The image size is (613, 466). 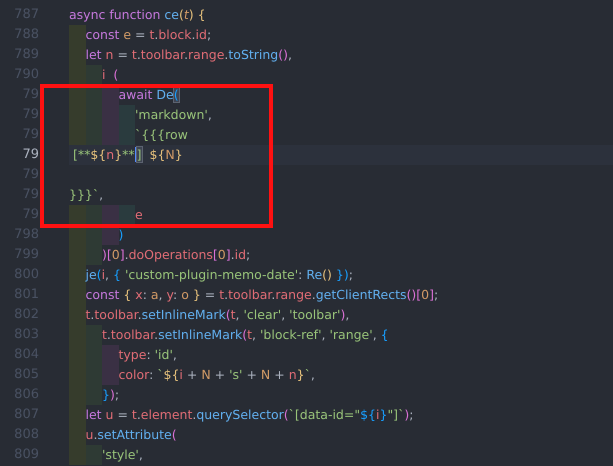 I want to click on code-line: }}}`,, so click(x=86, y=195).